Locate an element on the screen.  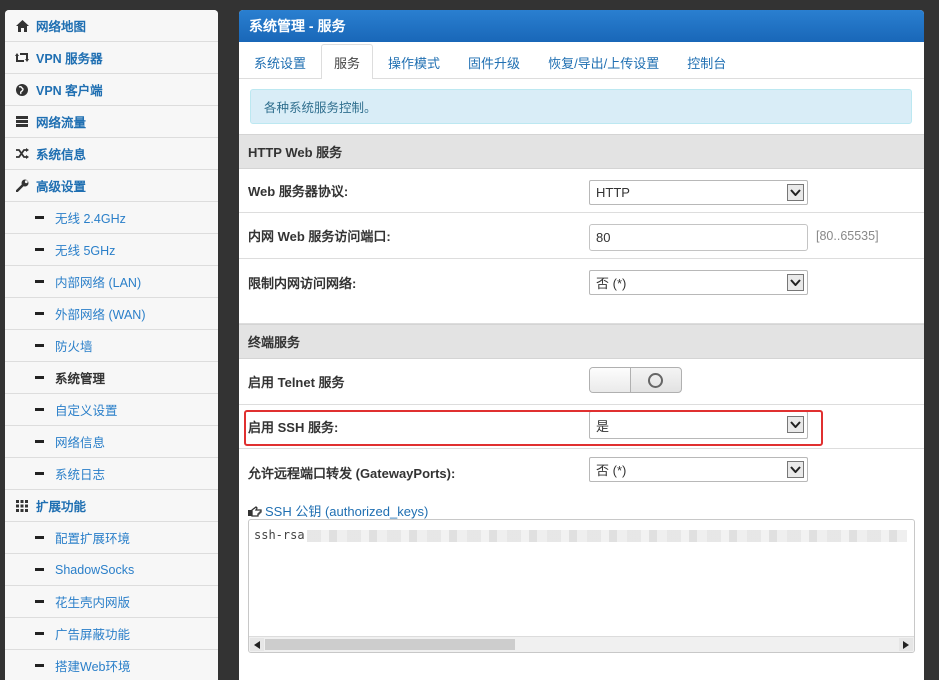
sidebar-item-web-env: 搭建Web环境 is located at coordinates (111, 665).